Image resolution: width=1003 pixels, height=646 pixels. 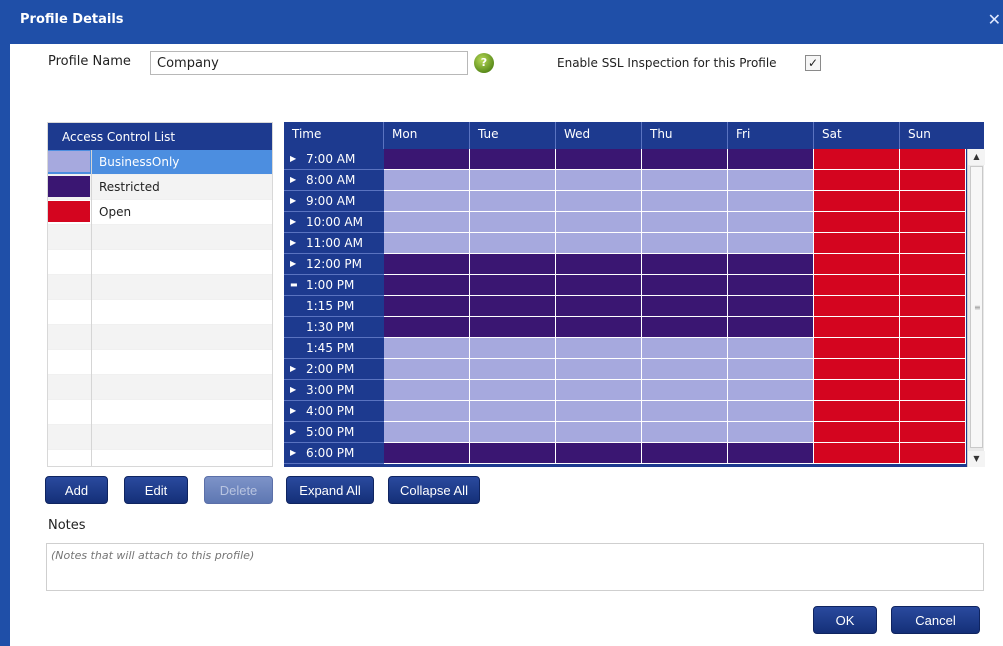 What do you see at coordinates (976, 157) in the screenshot?
I see `scroll-up-icon: ▲` at bounding box center [976, 157].